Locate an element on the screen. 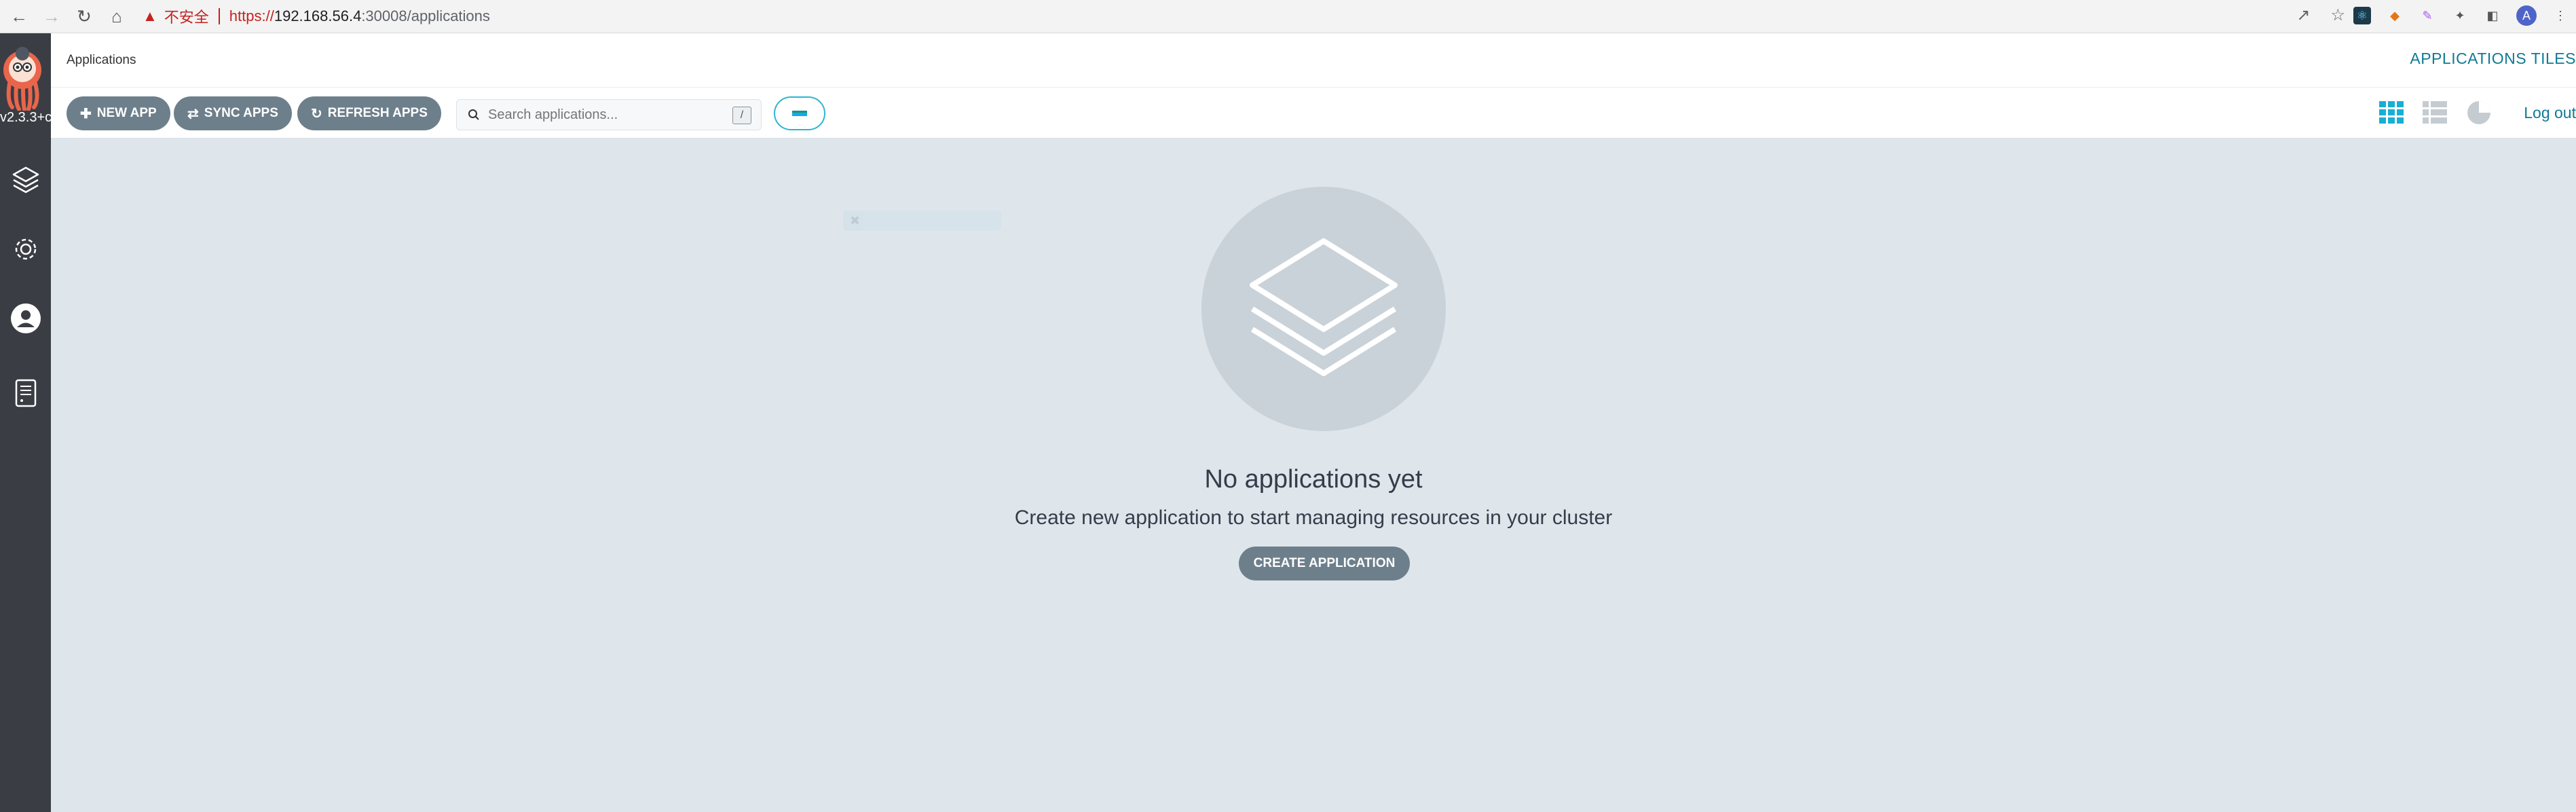 Image resolution: width=2576 pixels, height=812 pixels. page-title: APPLICATIONS TILES is located at coordinates (2493, 59).